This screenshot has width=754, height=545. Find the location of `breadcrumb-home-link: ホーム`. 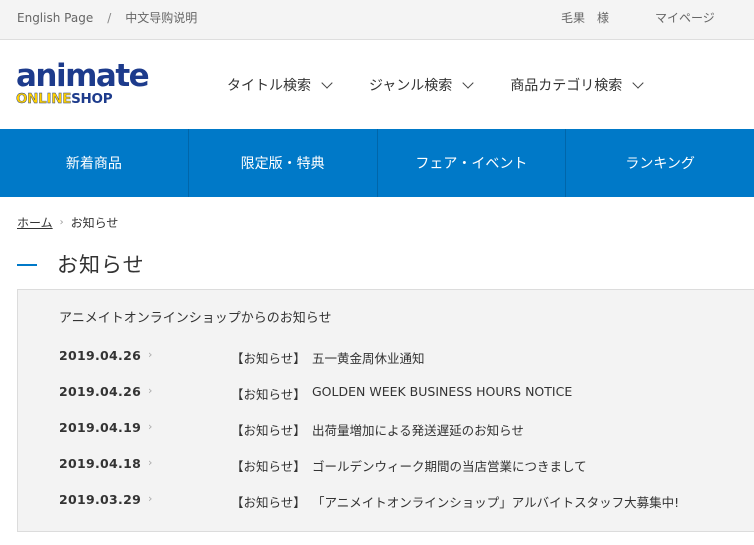

breadcrumb-home-link: ホーム is located at coordinates (35, 222).